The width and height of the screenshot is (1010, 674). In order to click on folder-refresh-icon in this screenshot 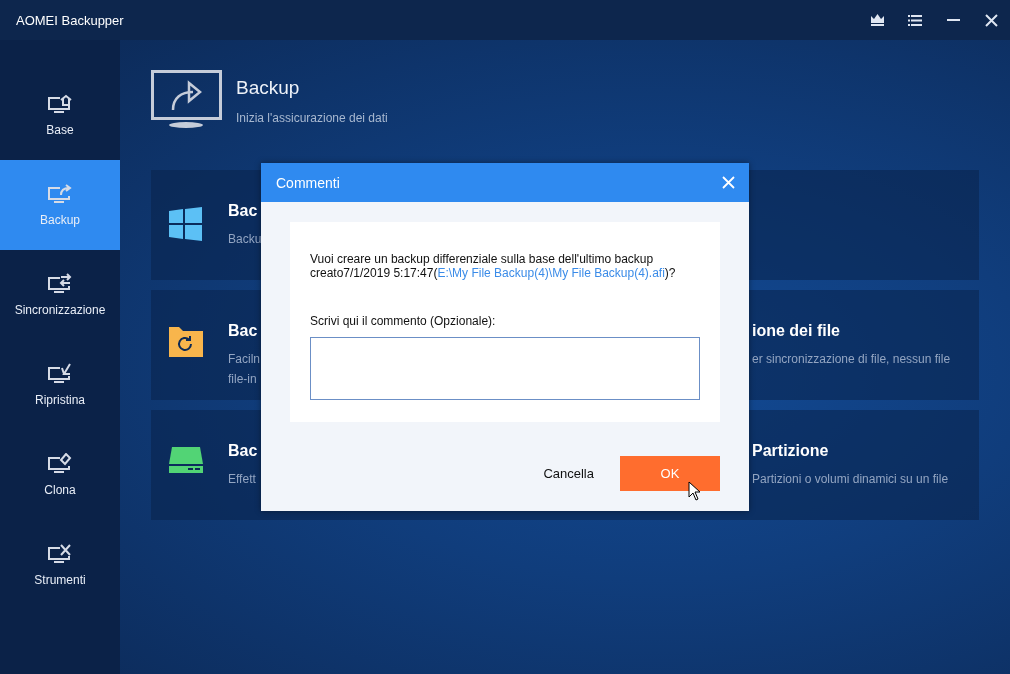, I will do `click(186, 342)`.